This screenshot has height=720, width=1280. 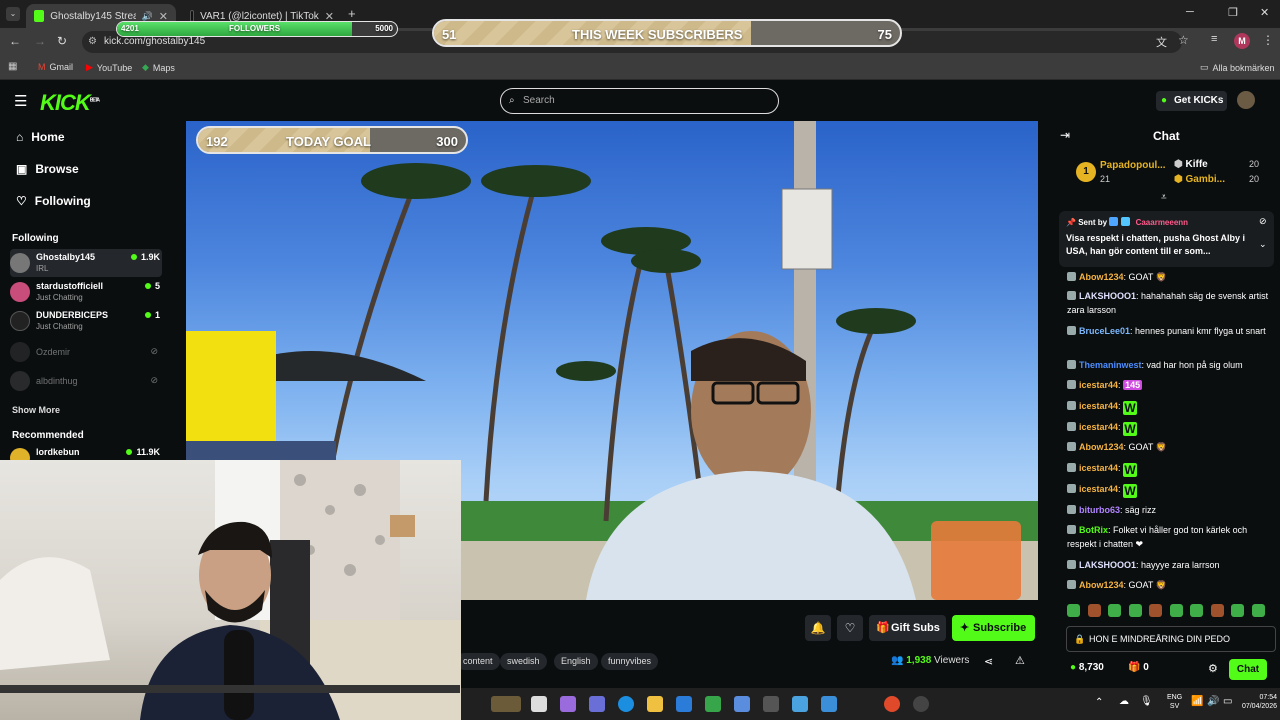 What do you see at coordinates (1233, 12) in the screenshot?
I see `restore-icon: ❐` at bounding box center [1233, 12].